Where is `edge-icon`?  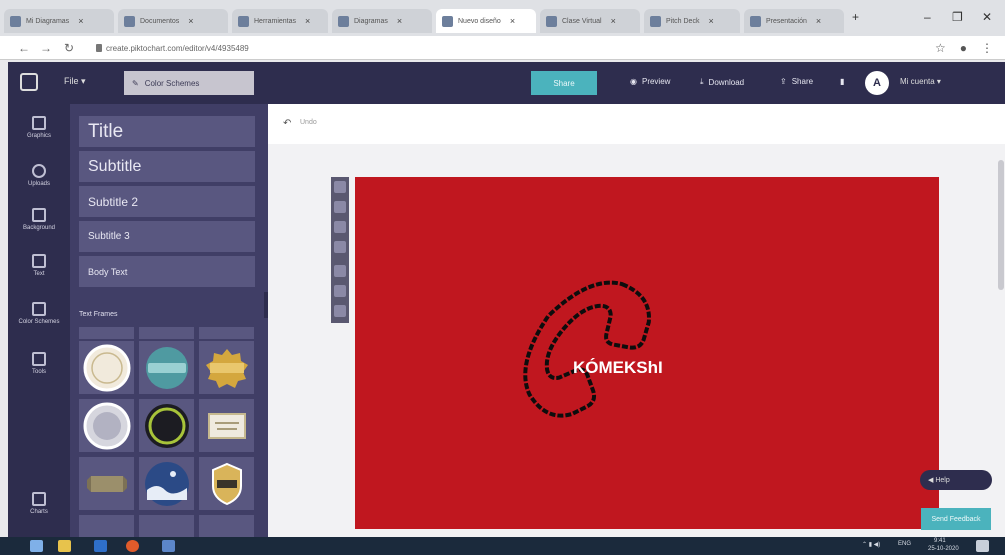
edge-icon is located at coordinates (100, 546).